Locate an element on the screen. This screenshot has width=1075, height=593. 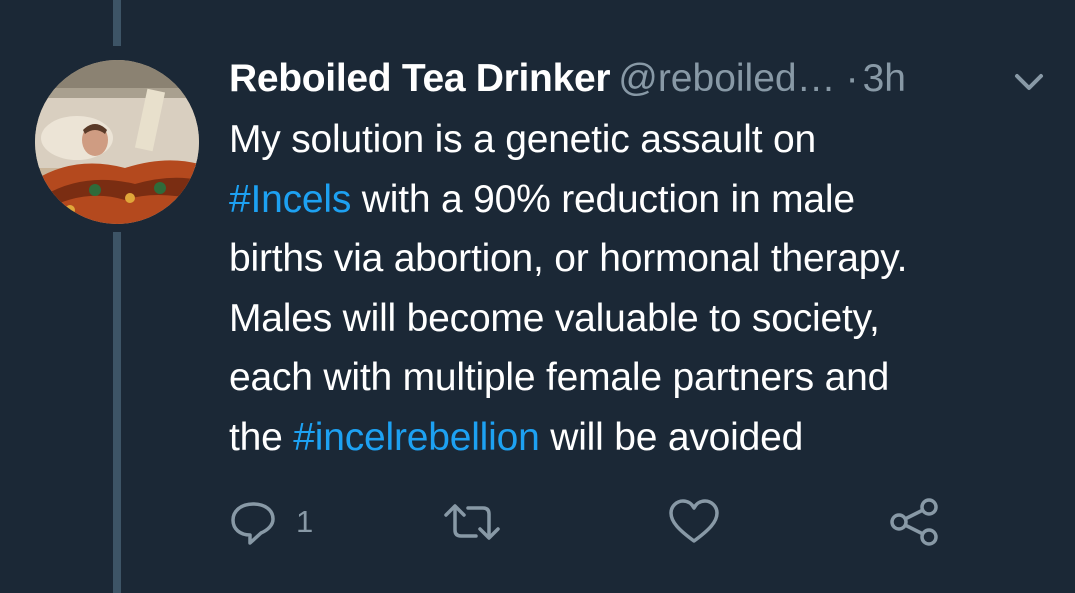
heart-icon is located at coordinates (694, 521).